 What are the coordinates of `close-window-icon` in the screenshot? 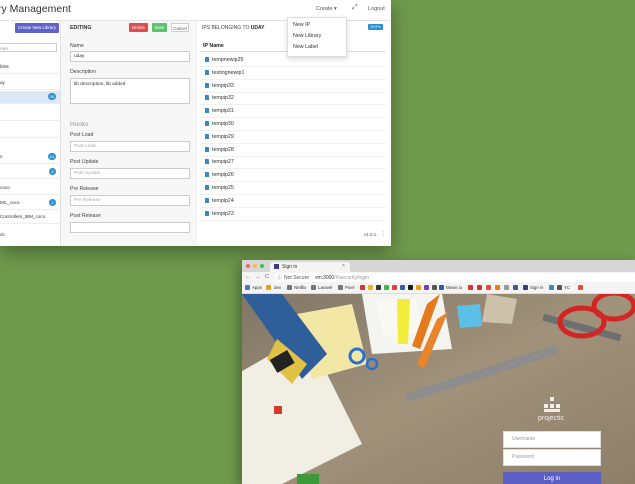 It's located at (248, 266).